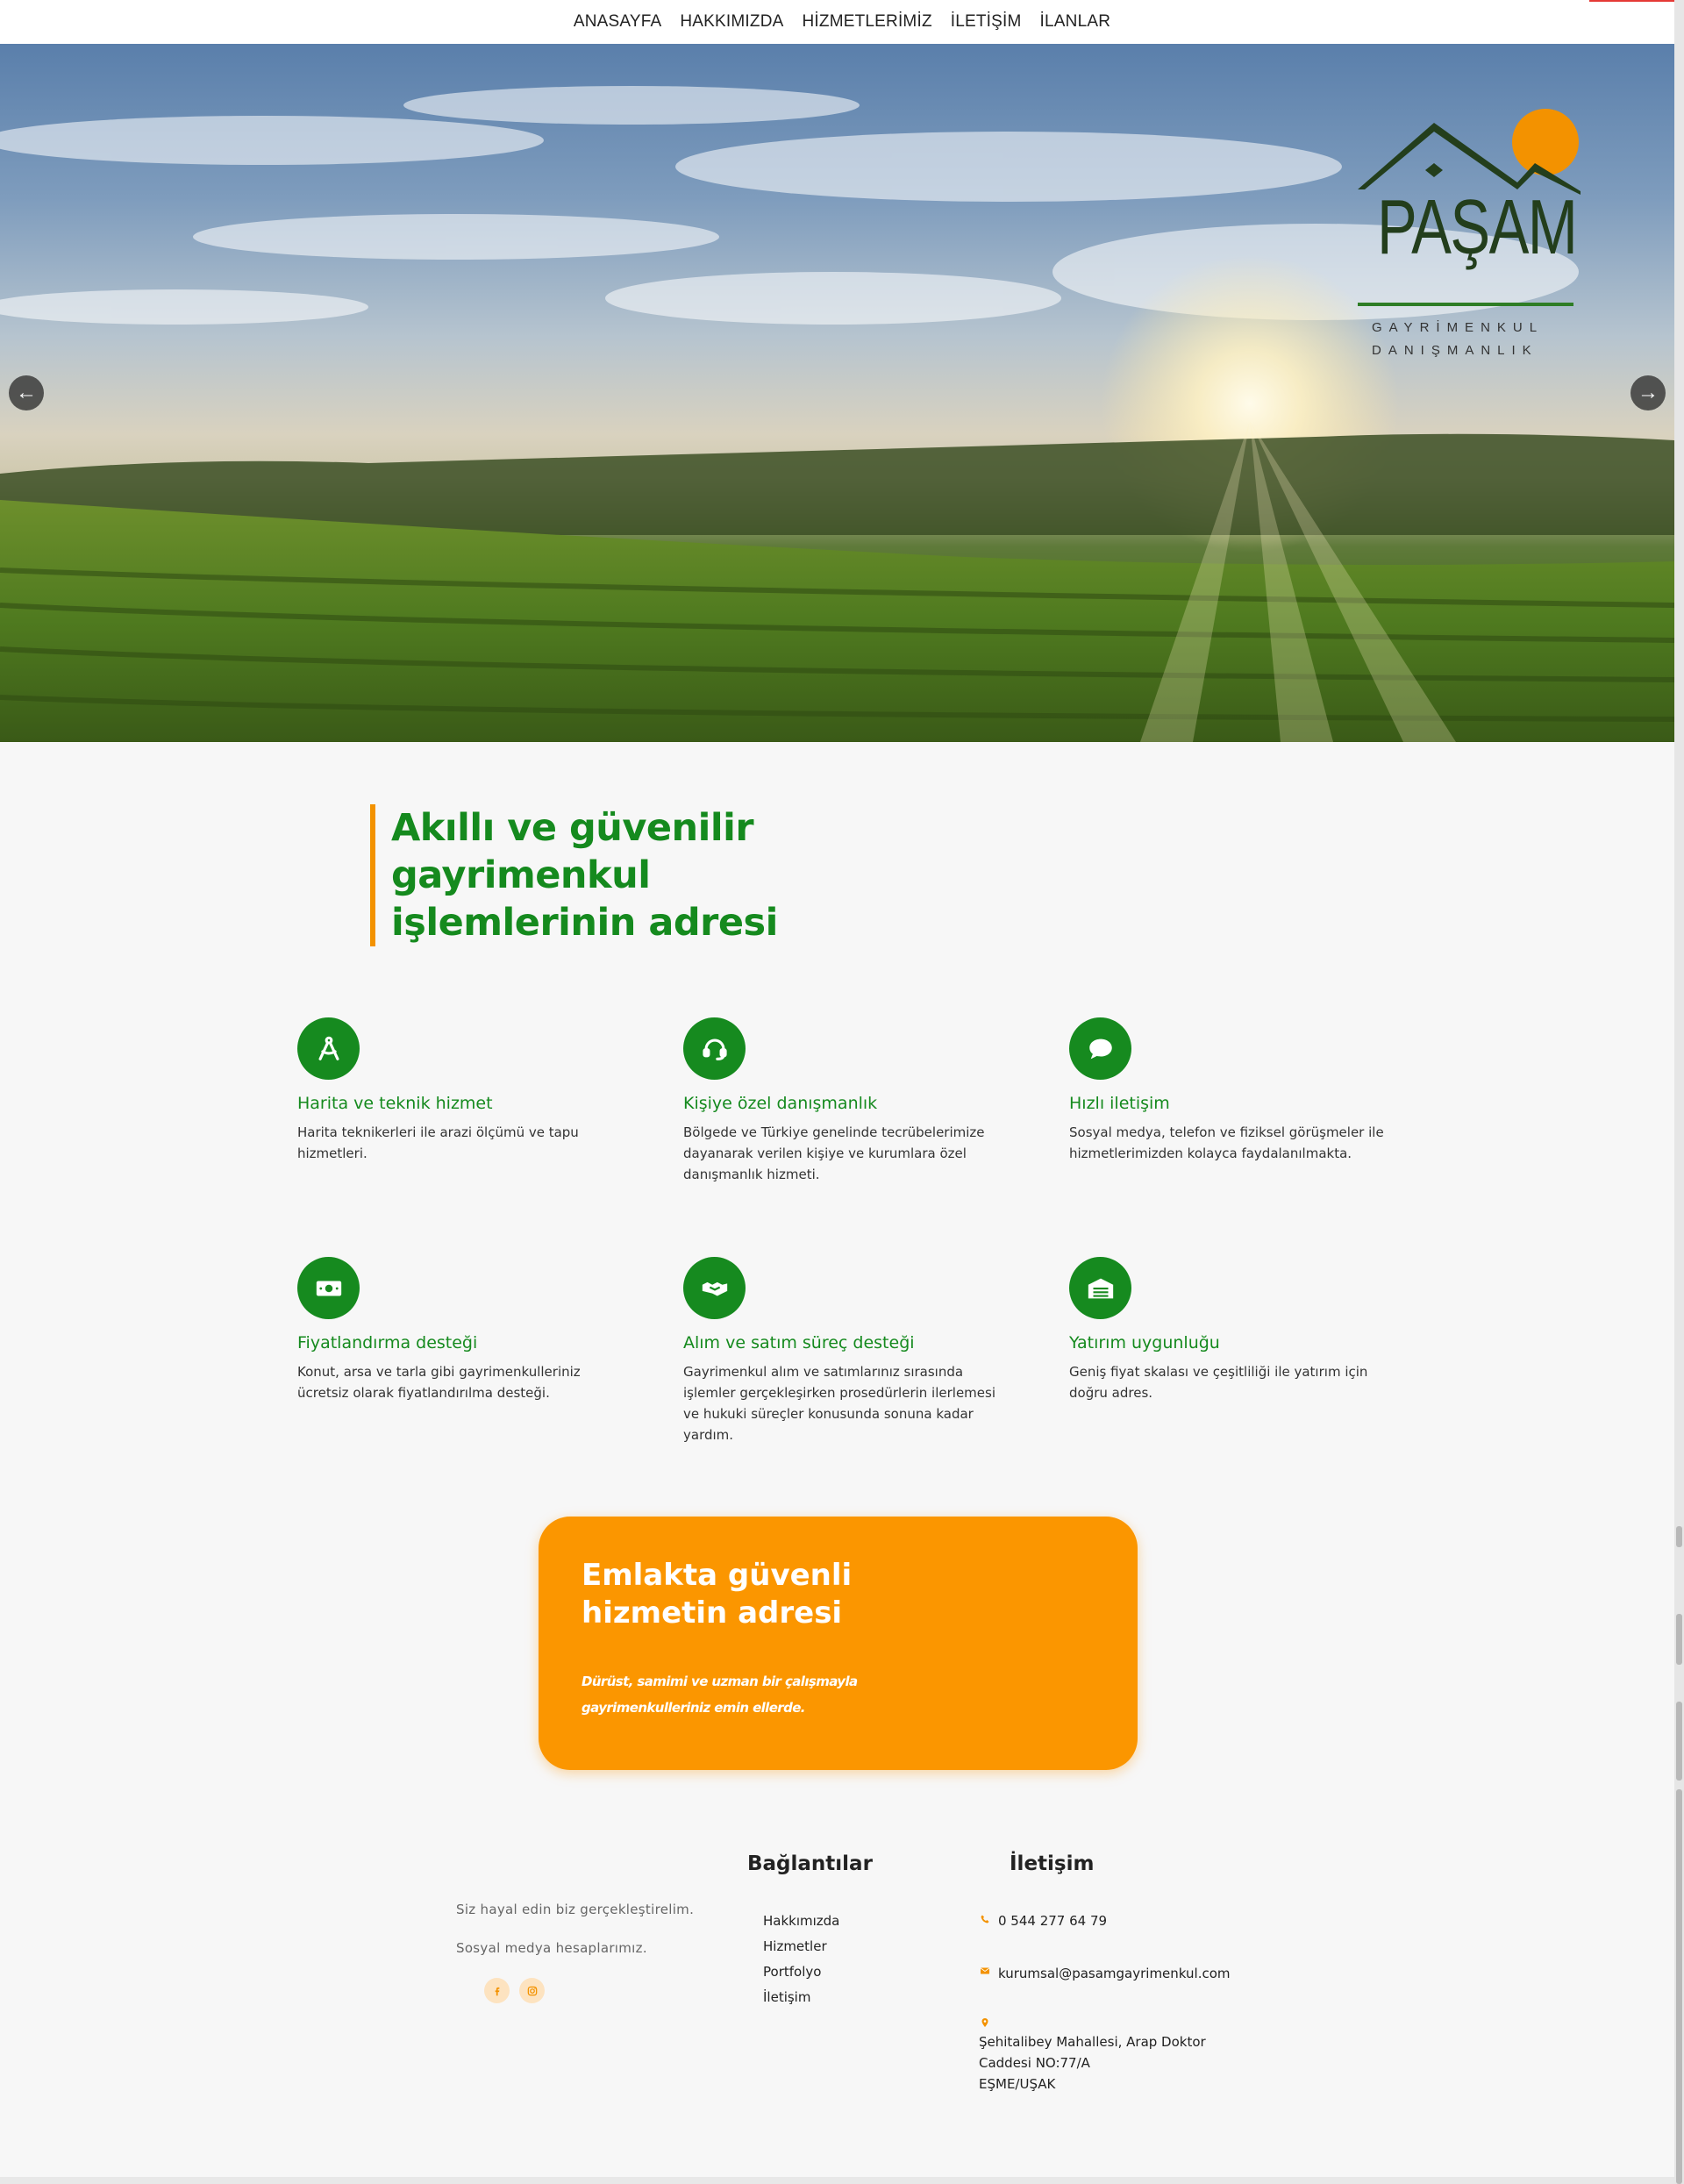 The image size is (1684, 2184). Describe the element at coordinates (1477, 226) in the screenshot. I see `logo-wordmark: PAŞAM` at that location.